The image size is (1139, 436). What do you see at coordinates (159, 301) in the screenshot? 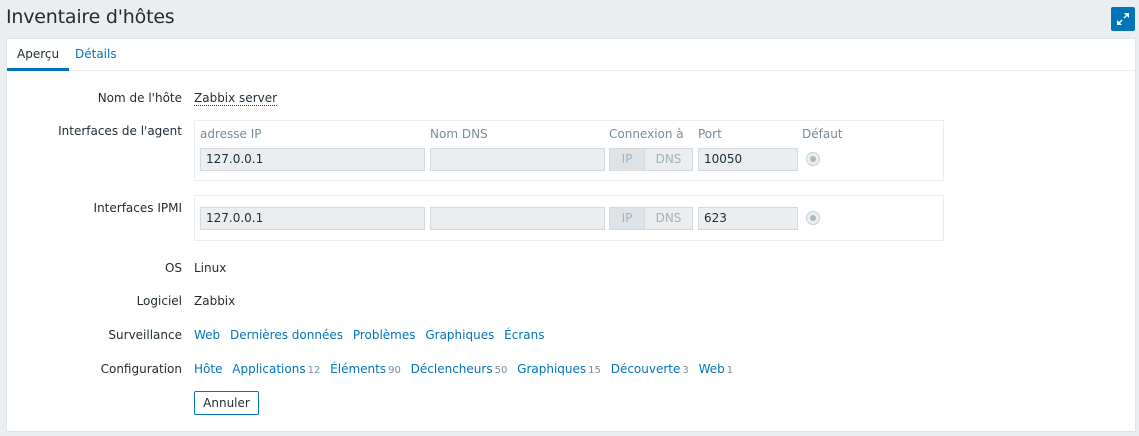
I see `software-label: Logiciel` at bounding box center [159, 301].